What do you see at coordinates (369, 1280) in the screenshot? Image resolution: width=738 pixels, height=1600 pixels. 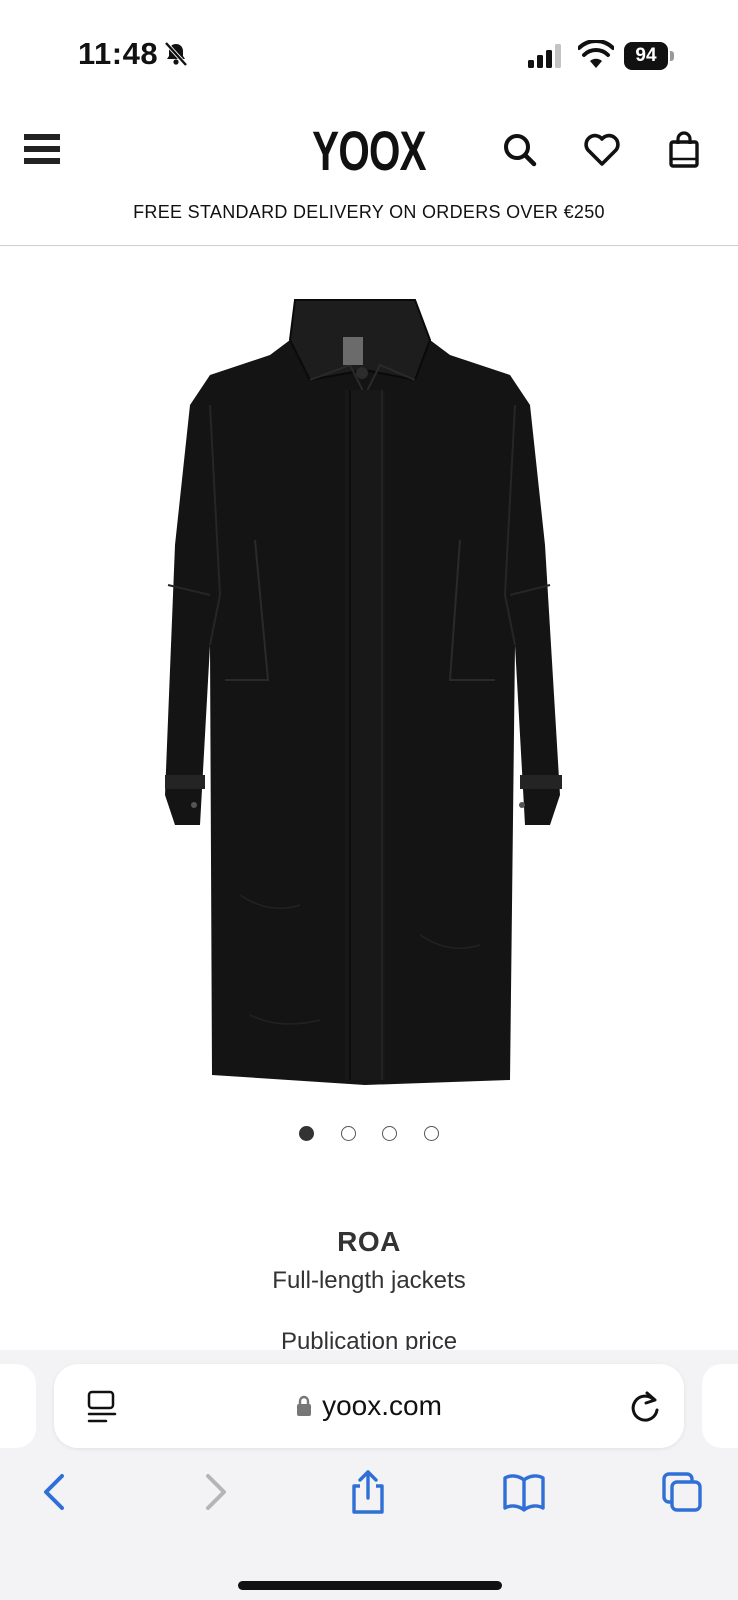 I see `product-category: Full-length jackets` at bounding box center [369, 1280].